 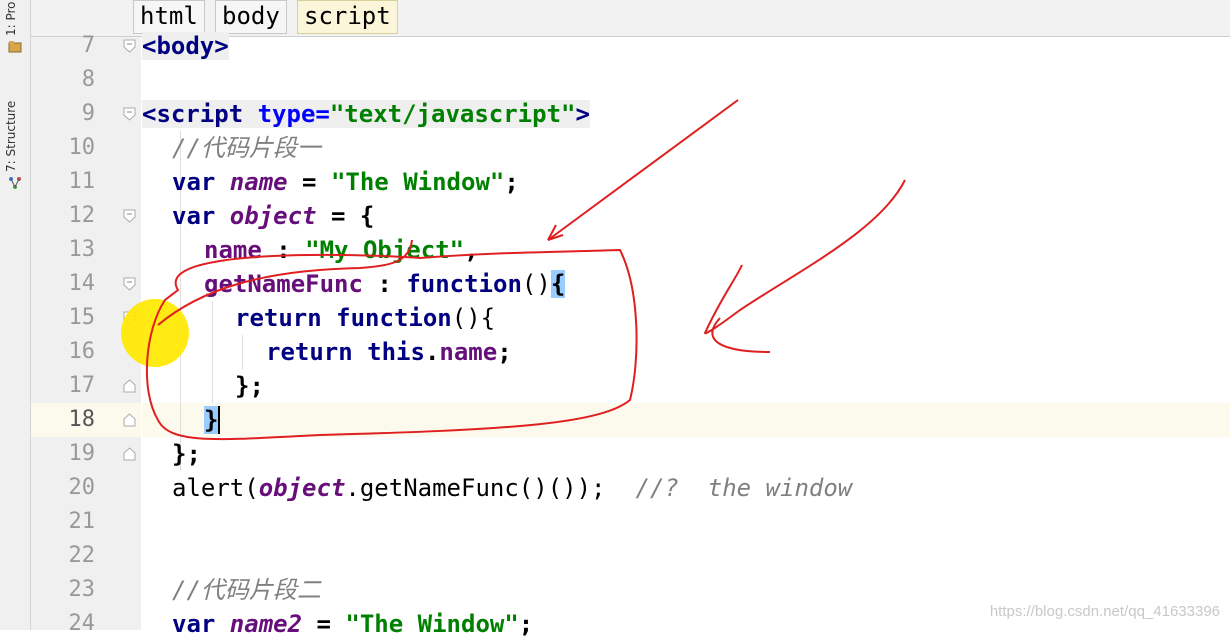 I want to click on gutter-row: 20, so click(x=86, y=488).